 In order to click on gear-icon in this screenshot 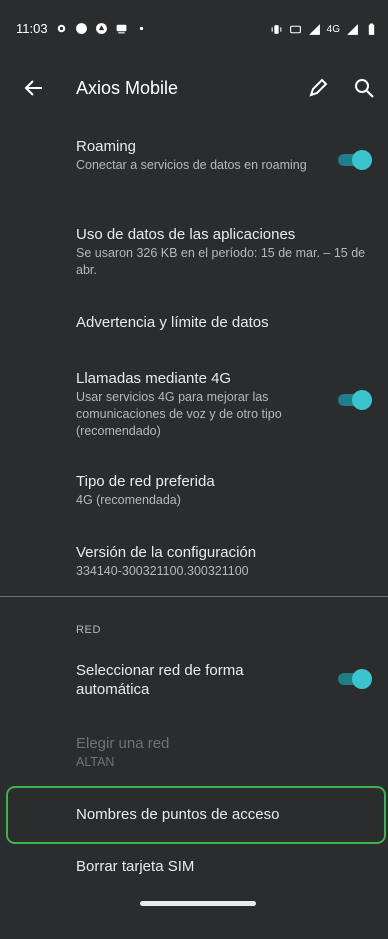, I will do `click(61, 28)`.